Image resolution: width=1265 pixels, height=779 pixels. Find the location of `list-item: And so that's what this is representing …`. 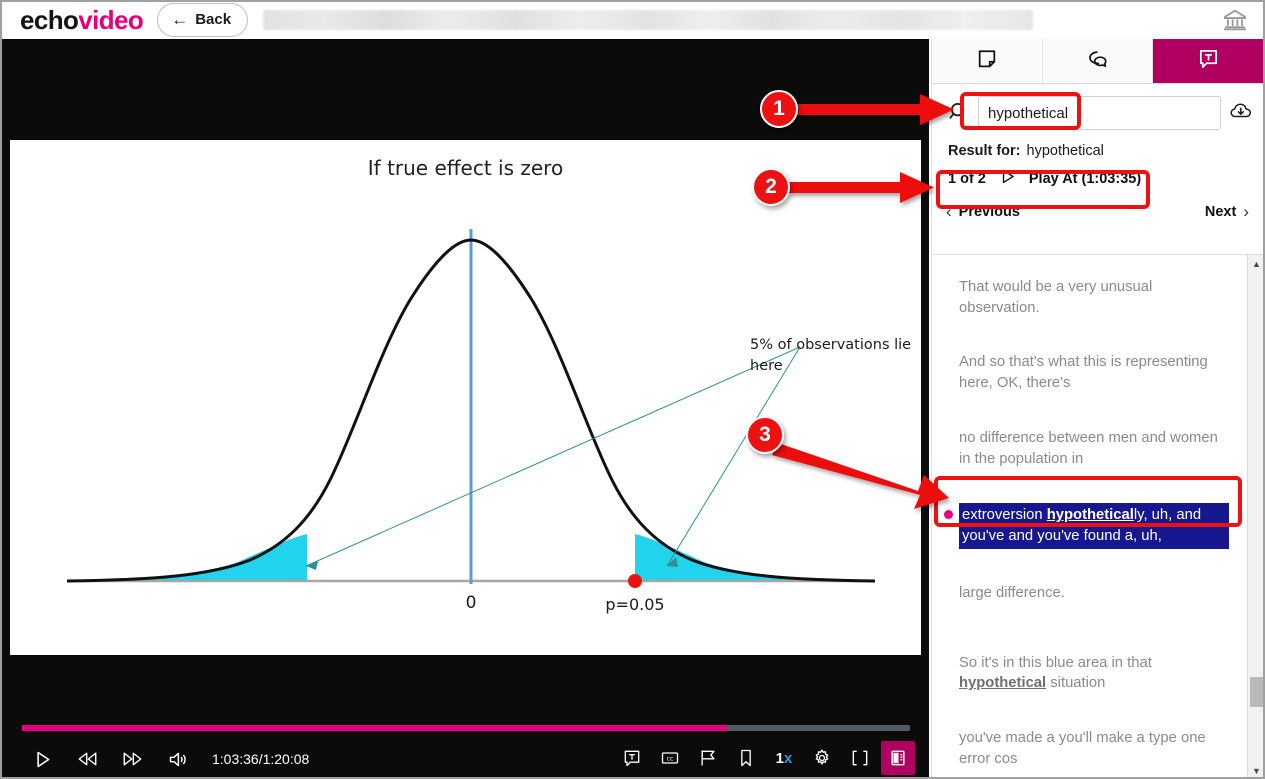

list-item: And so that's what this is representing … is located at coordinates (1089, 372).